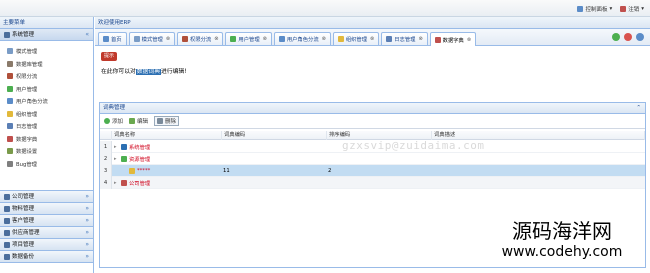 This screenshot has height=273, width=650. I want to click on add-icon, so click(107, 121).